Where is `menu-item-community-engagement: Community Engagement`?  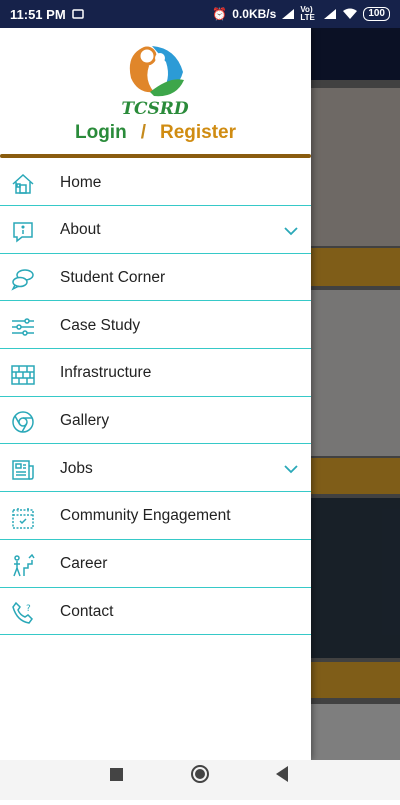 menu-item-community-engagement: Community Engagement is located at coordinates (155, 517).